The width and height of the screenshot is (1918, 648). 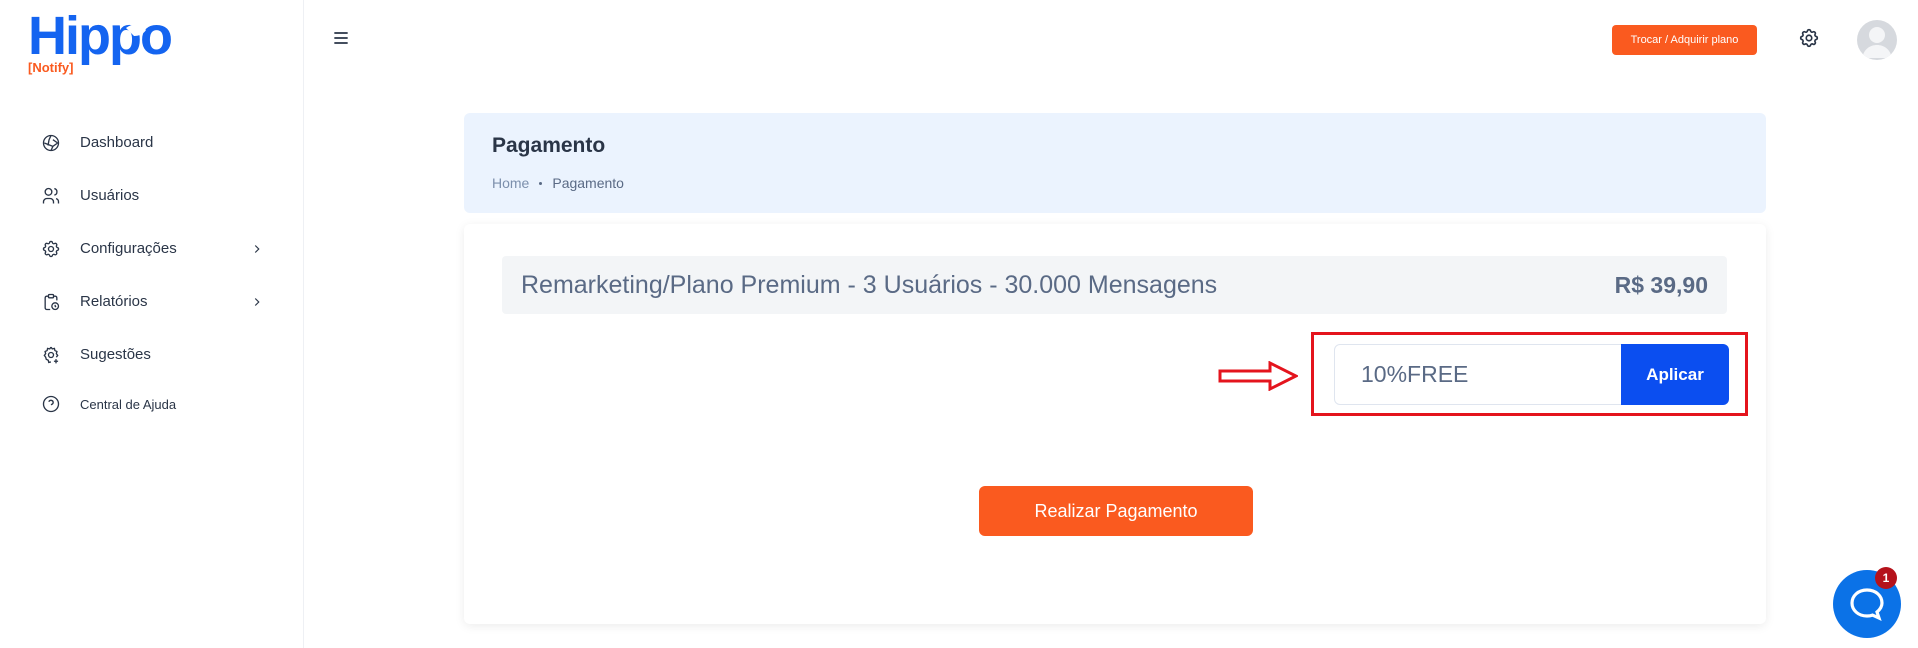 What do you see at coordinates (588, 183) in the screenshot?
I see `breadcrumb-current: Pagamento` at bounding box center [588, 183].